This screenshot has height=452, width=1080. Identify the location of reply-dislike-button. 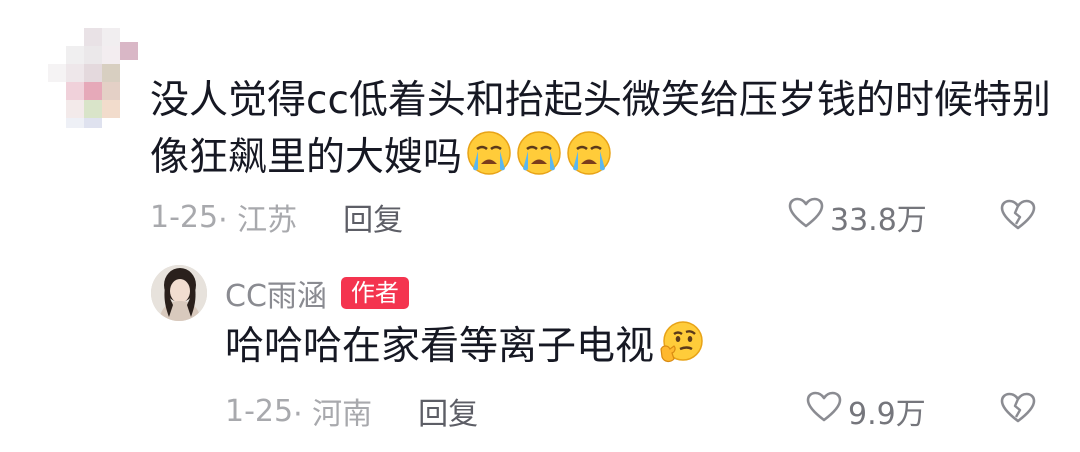
(1018, 410).